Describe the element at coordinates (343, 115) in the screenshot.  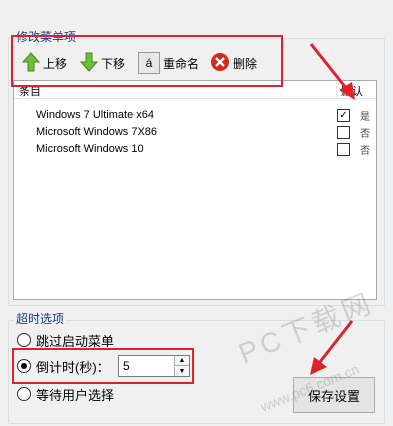
I see `default-checkbox: ✓` at that location.